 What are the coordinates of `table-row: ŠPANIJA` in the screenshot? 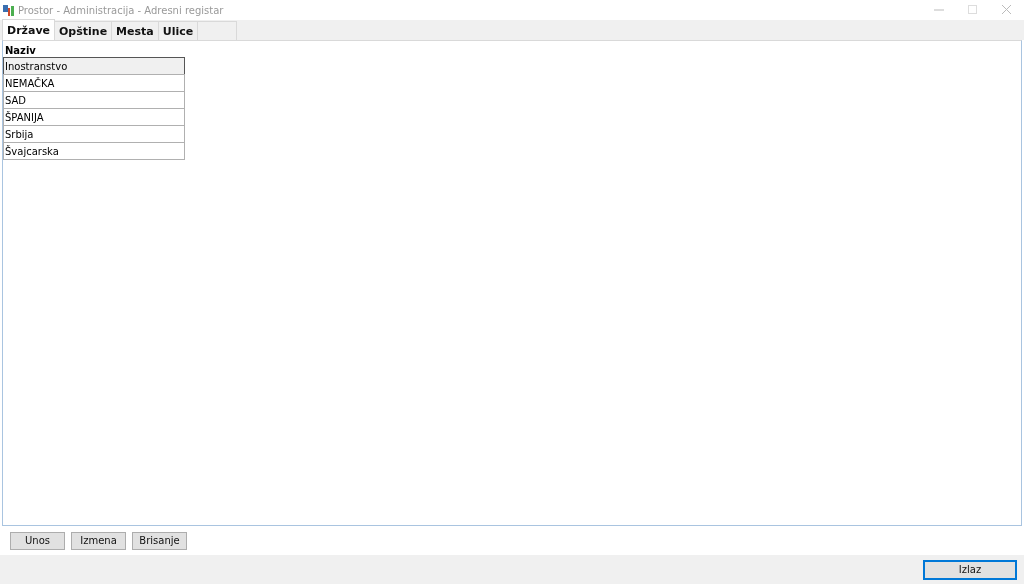 It's located at (94, 117).